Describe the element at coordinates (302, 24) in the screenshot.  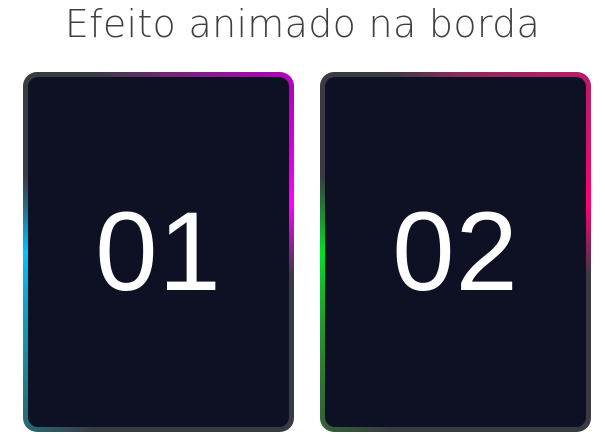
I see `page-title: Efeito animado na borda` at that location.